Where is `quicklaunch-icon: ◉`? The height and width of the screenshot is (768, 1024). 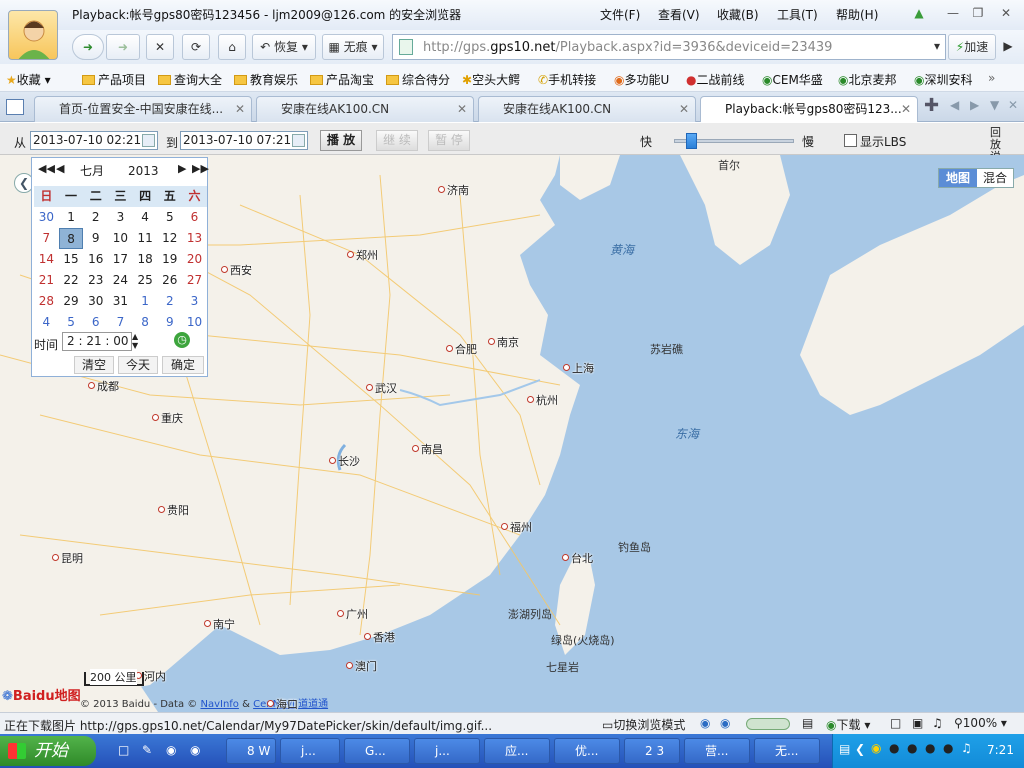 quicklaunch-icon: ◉ is located at coordinates (195, 750).